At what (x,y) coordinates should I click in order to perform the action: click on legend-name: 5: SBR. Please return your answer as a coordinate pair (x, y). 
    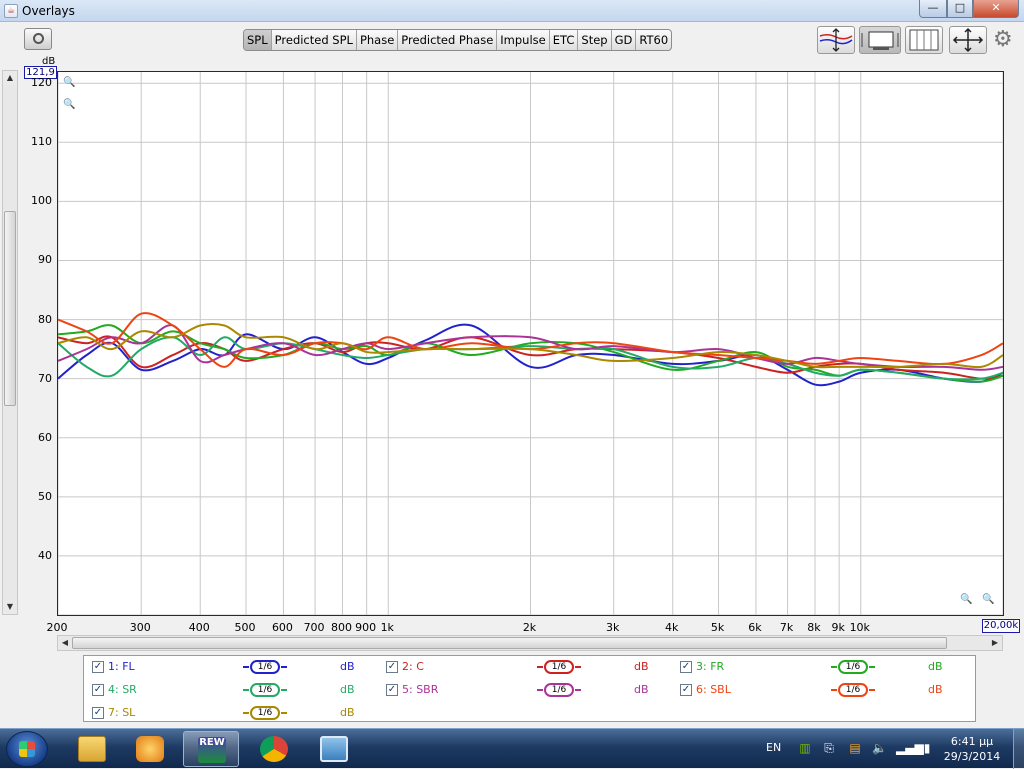
    Looking at the image, I should click on (420, 689).